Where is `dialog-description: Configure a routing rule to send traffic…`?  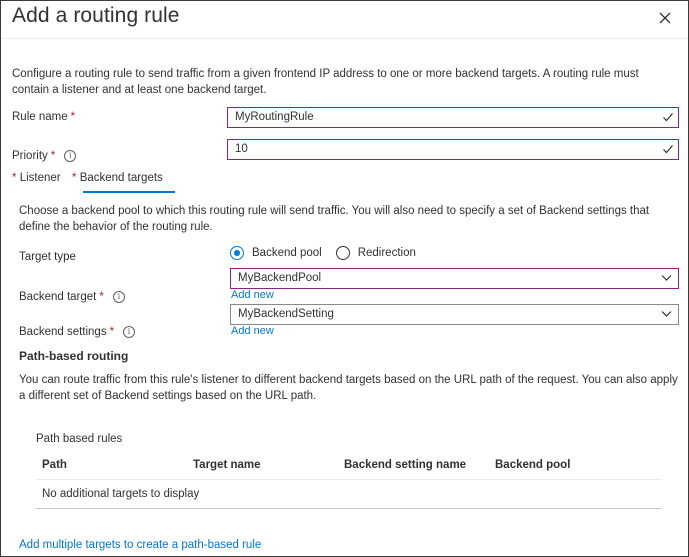 dialog-description: Configure a routing rule to send traffic… is located at coordinates (325, 82).